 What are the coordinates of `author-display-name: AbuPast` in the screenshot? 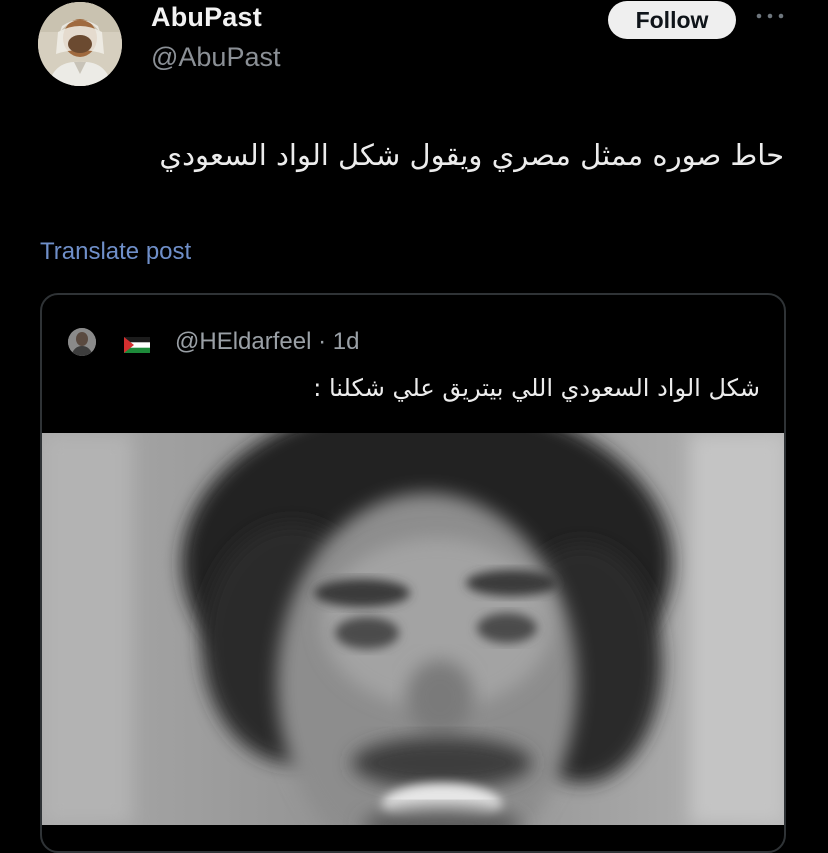 It's located at (206, 17).